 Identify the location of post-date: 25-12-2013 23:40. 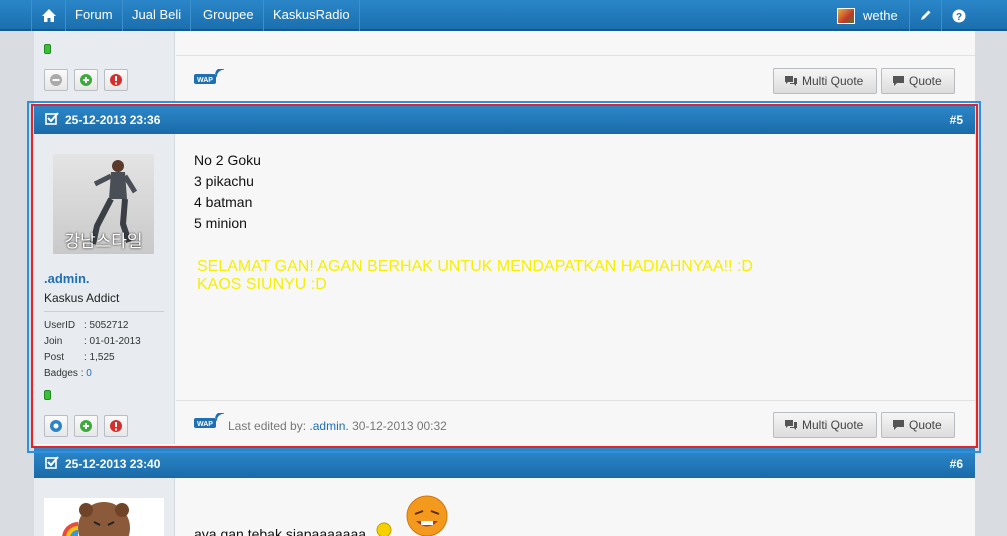
(113, 464).